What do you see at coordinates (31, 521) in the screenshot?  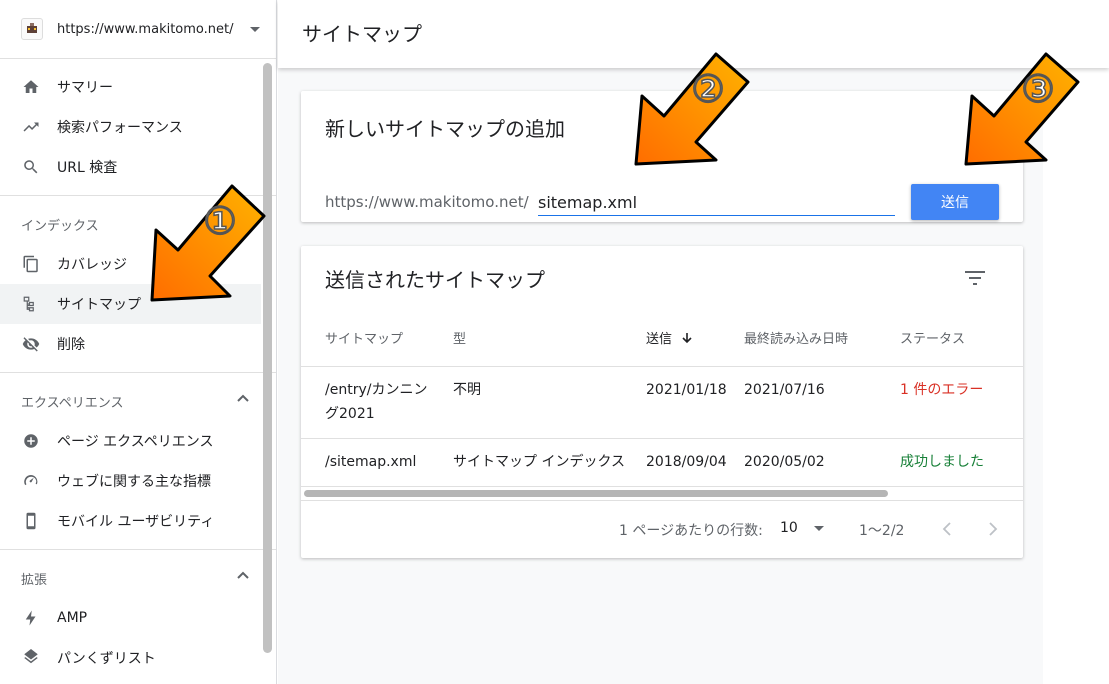 I see `phone-icon` at bounding box center [31, 521].